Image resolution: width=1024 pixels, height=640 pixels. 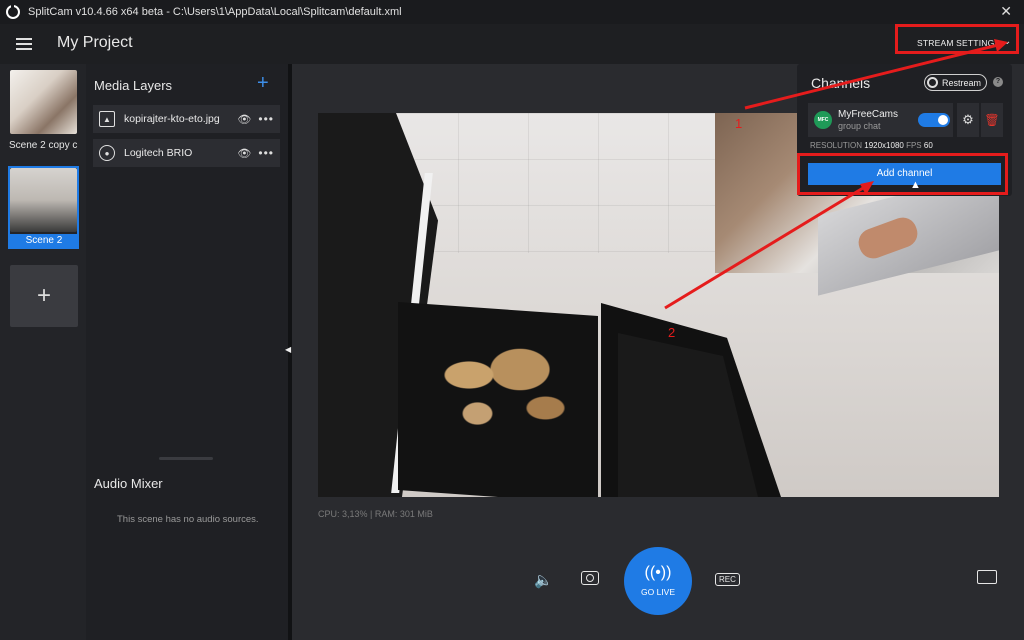 I want to click on annotation-number-1: 1, so click(x=739, y=123).